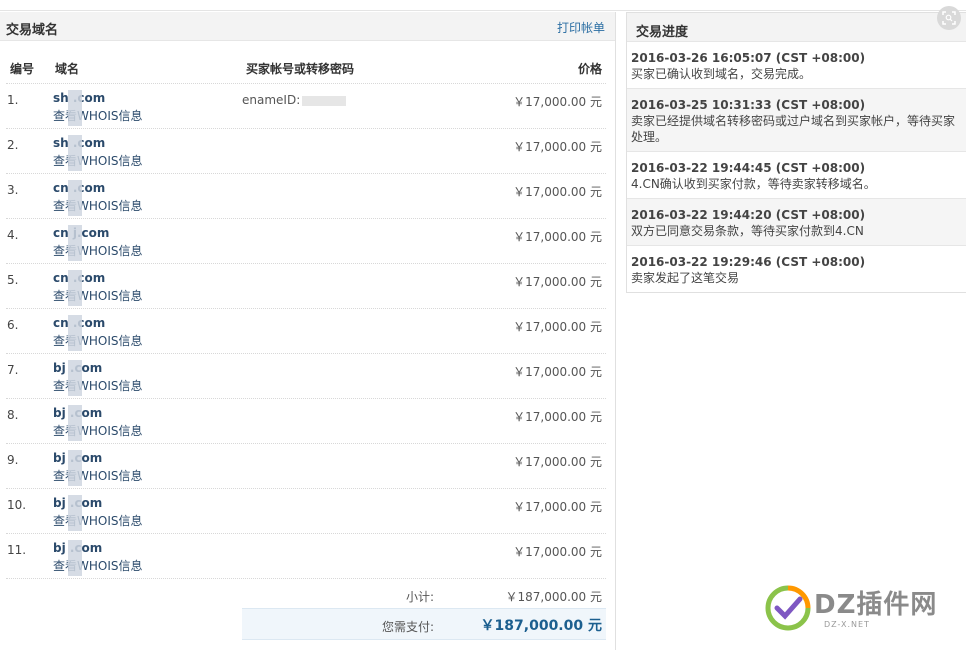 This screenshot has width=966, height=650. I want to click on print-bill-link: 打印帐单, so click(581, 27).